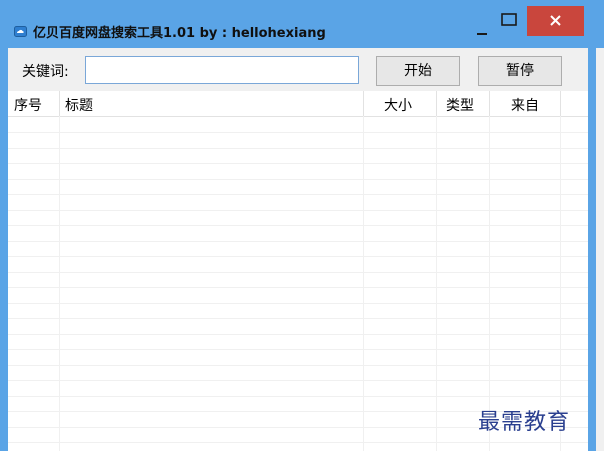 The height and width of the screenshot is (451, 604). What do you see at coordinates (525, 105) in the screenshot?
I see `column-header-source: 来自` at bounding box center [525, 105].